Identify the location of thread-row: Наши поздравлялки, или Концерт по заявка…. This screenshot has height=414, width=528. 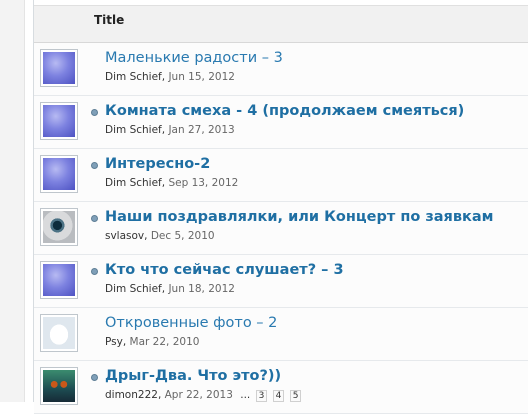
(281, 228).